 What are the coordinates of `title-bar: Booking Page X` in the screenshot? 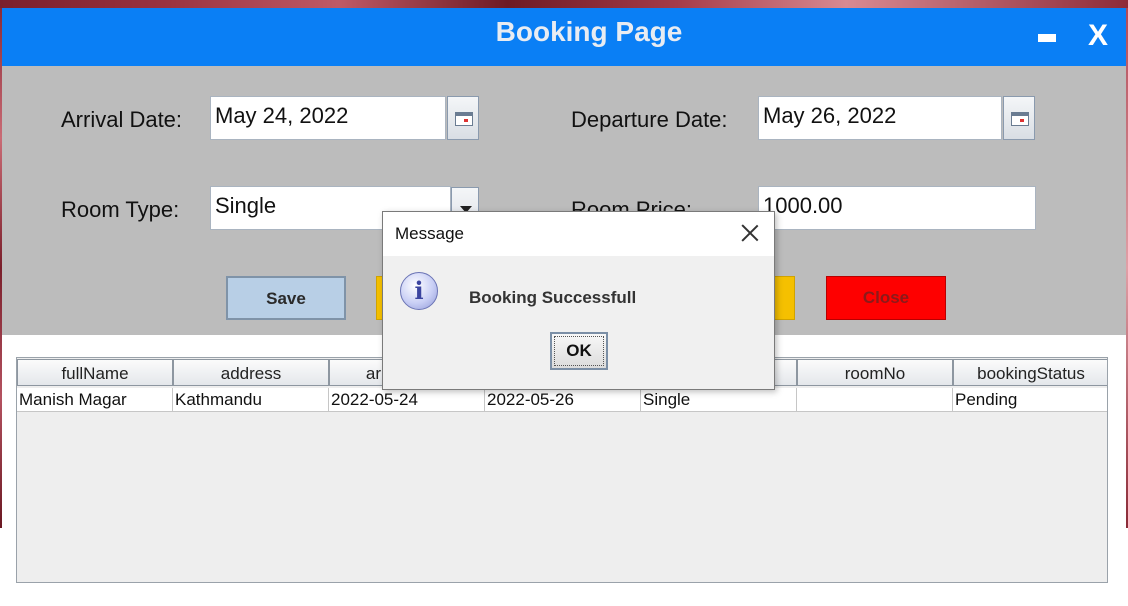 It's located at (564, 37).